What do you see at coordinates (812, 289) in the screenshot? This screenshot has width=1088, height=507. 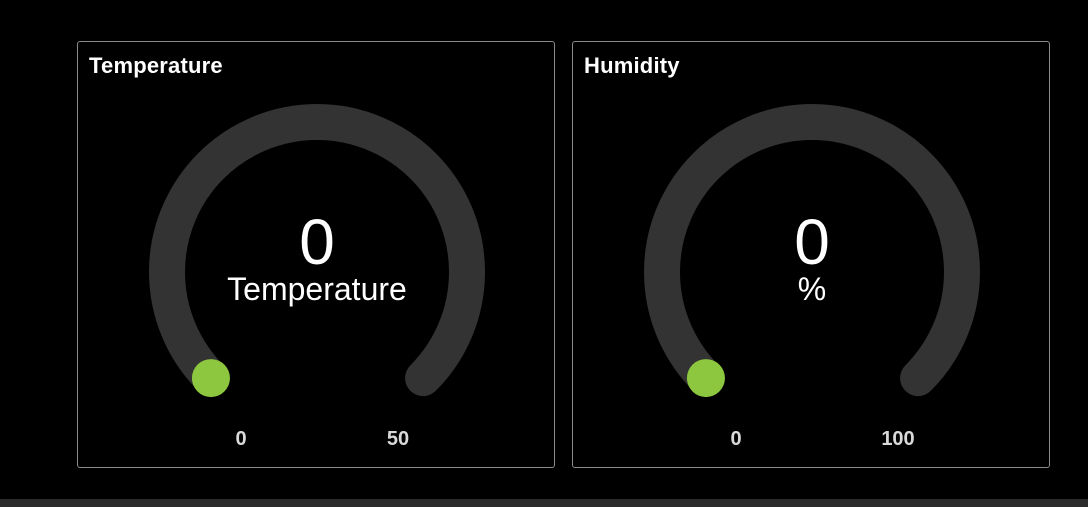 I see `gauge-unit: %` at bounding box center [812, 289].